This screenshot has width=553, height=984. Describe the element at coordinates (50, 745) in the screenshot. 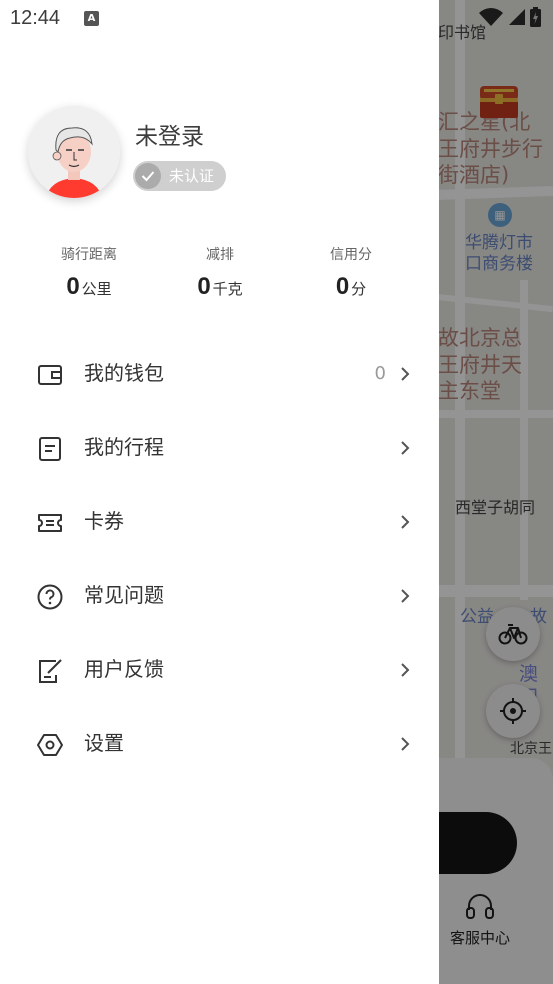

I see `settings-hex-icon` at that location.